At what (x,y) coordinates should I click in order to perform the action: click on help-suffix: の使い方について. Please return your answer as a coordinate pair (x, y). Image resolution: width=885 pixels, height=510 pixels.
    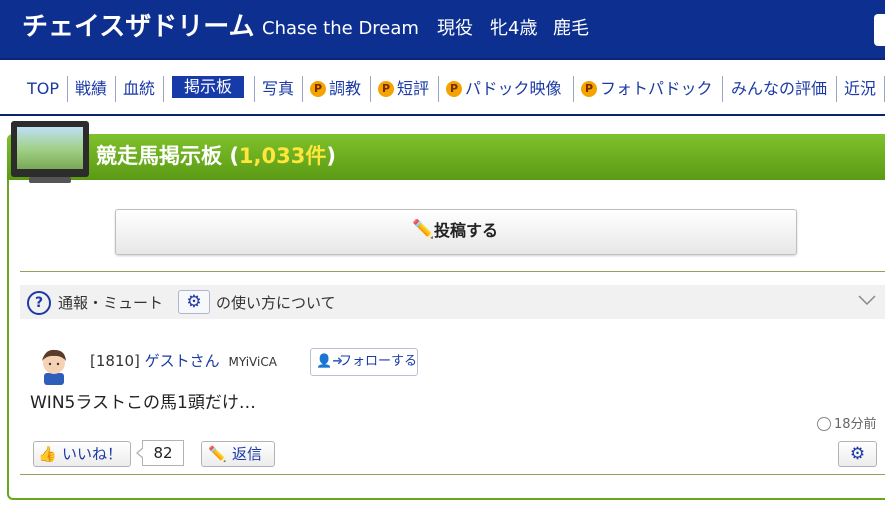
    Looking at the image, I should click on (276, 303).